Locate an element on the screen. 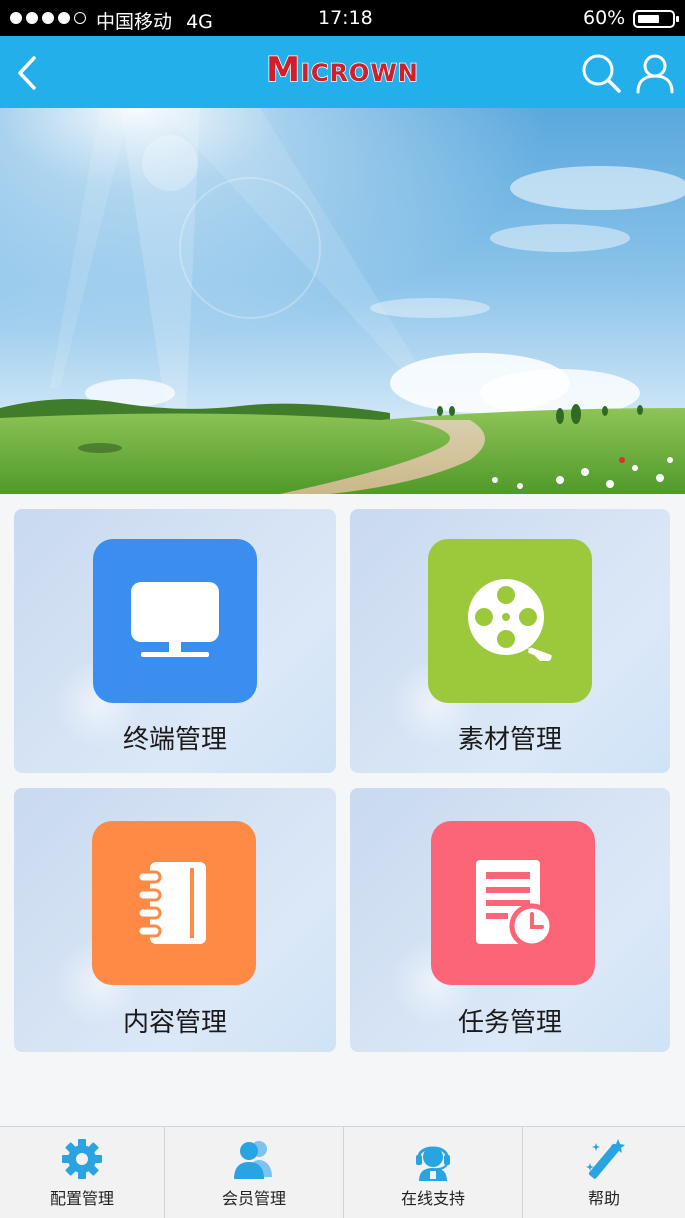  tile-label: 任务管理 is located at coordinates (509, 1023).